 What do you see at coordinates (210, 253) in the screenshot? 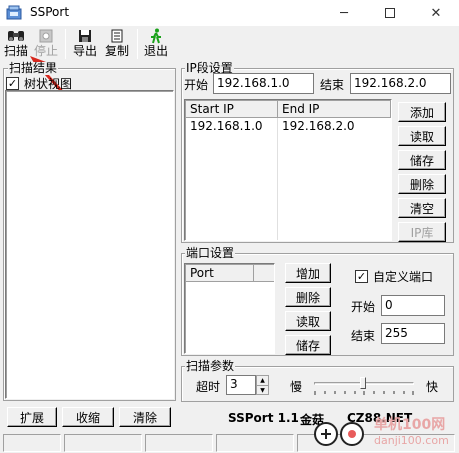
I see `port-settings-title: 端口设置` at bounding box center [210, 253].